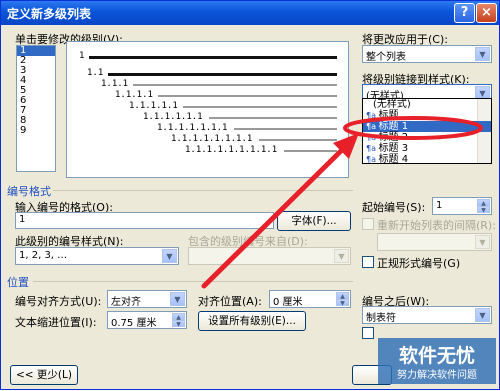 Image resolution: width=500 pixels, height=391 pixels. What do you see at coordinates (427, 159) in the screenshot?
I see `style-option: ¶a 标题 4` at bounding box center [427, 159].